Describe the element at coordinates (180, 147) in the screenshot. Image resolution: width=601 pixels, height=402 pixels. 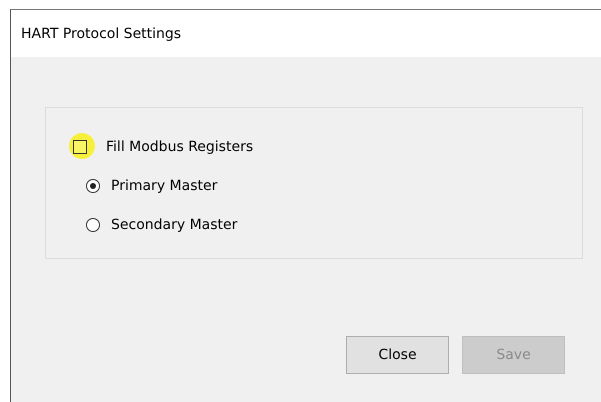
I see `checkbox-label: Fill Modbus Registers` at that location.